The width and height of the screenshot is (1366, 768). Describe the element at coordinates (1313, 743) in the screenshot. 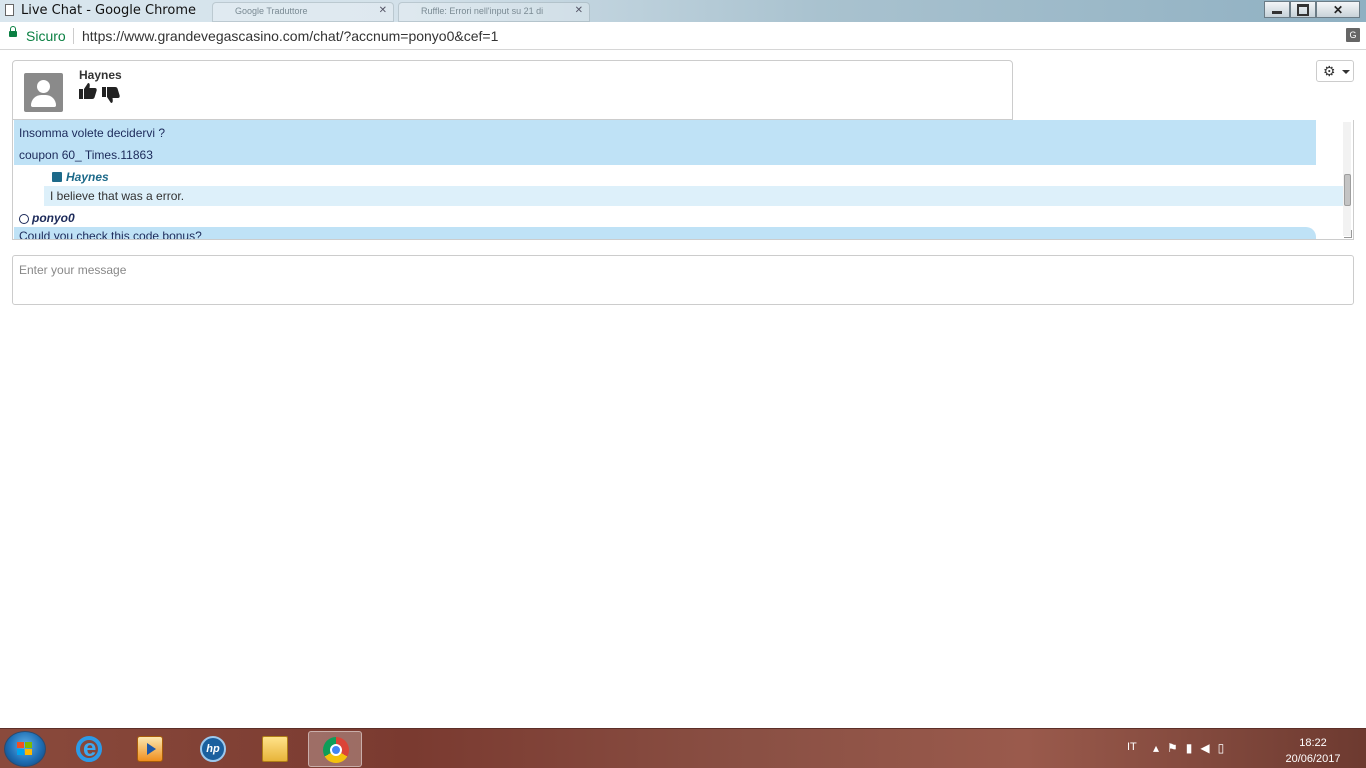

I see `clock-time: 18:22` at that location.